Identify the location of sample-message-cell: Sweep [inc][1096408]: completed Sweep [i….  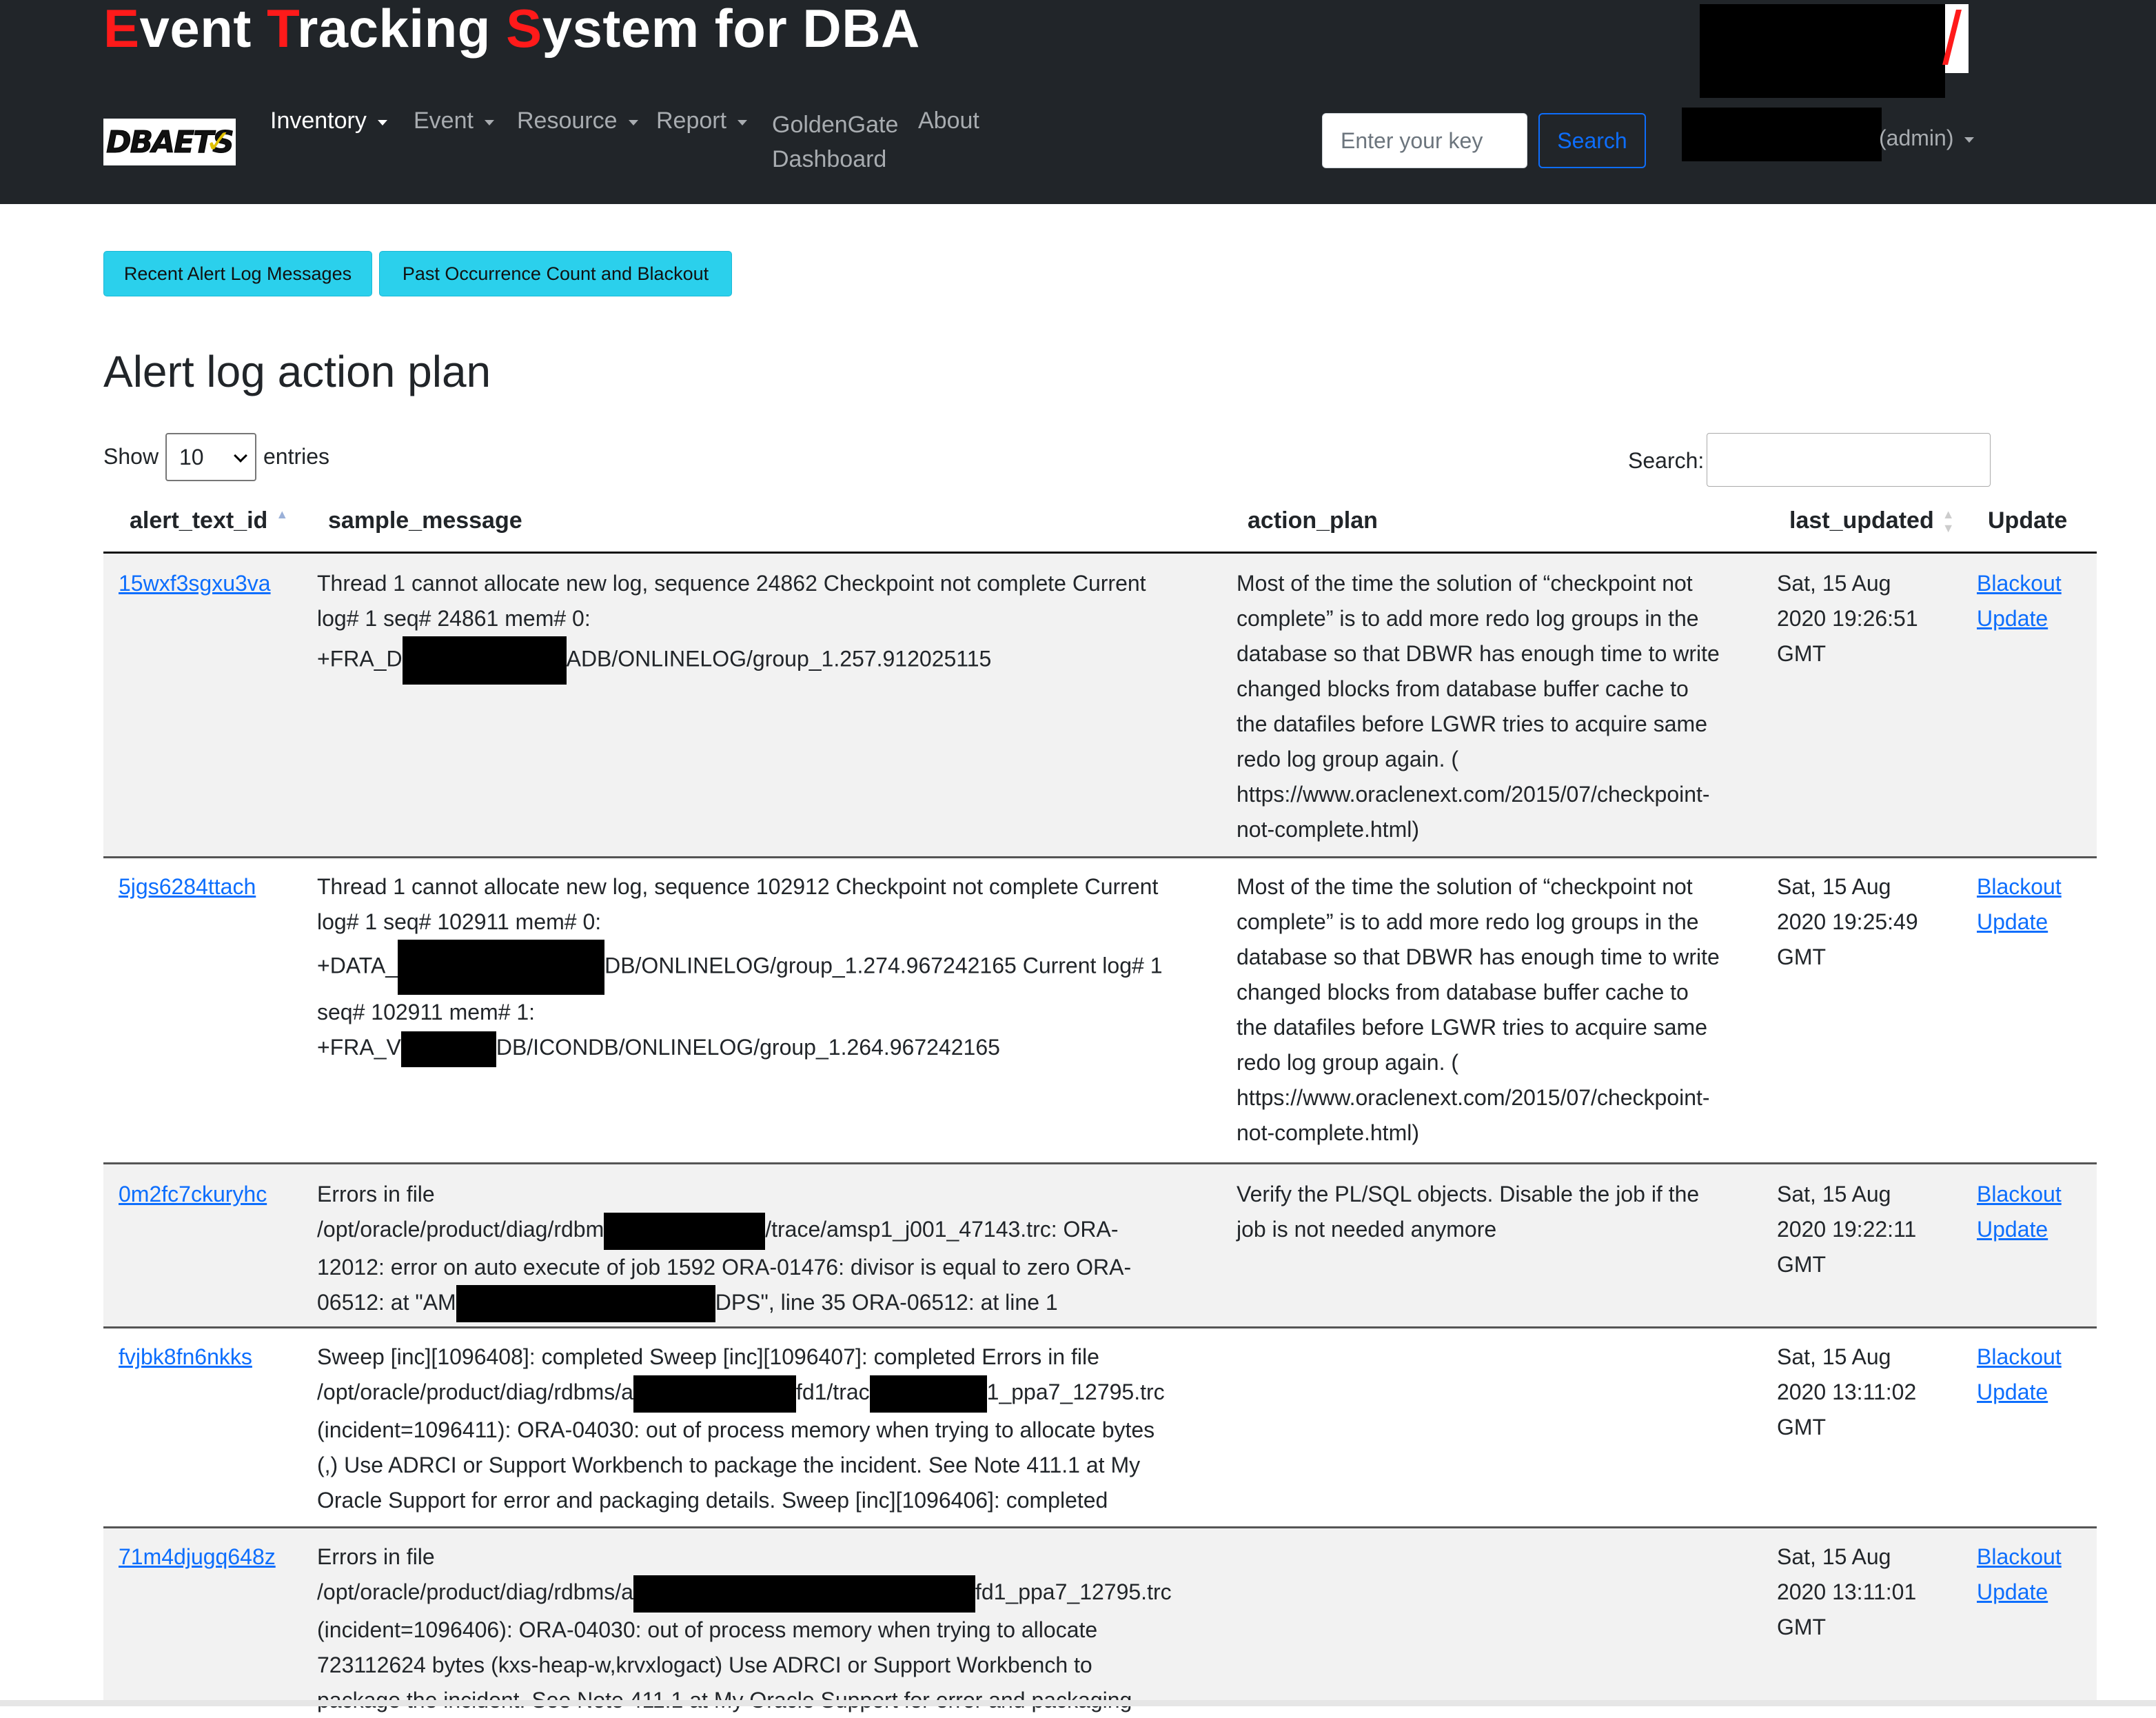
(765, 1429).